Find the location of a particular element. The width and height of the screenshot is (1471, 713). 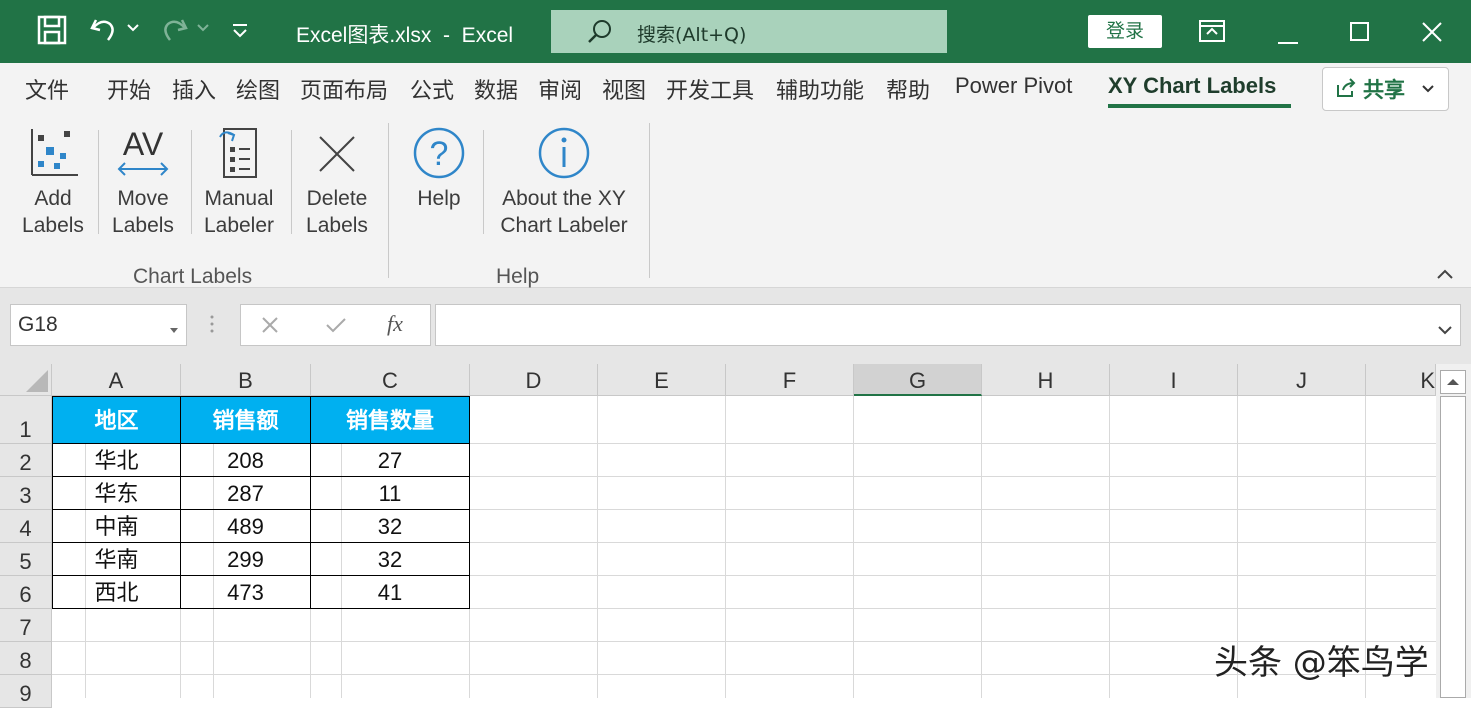

about-xy-chart-labeler-button: About the XY Chart Labeler is located at coordinates (564, 182).